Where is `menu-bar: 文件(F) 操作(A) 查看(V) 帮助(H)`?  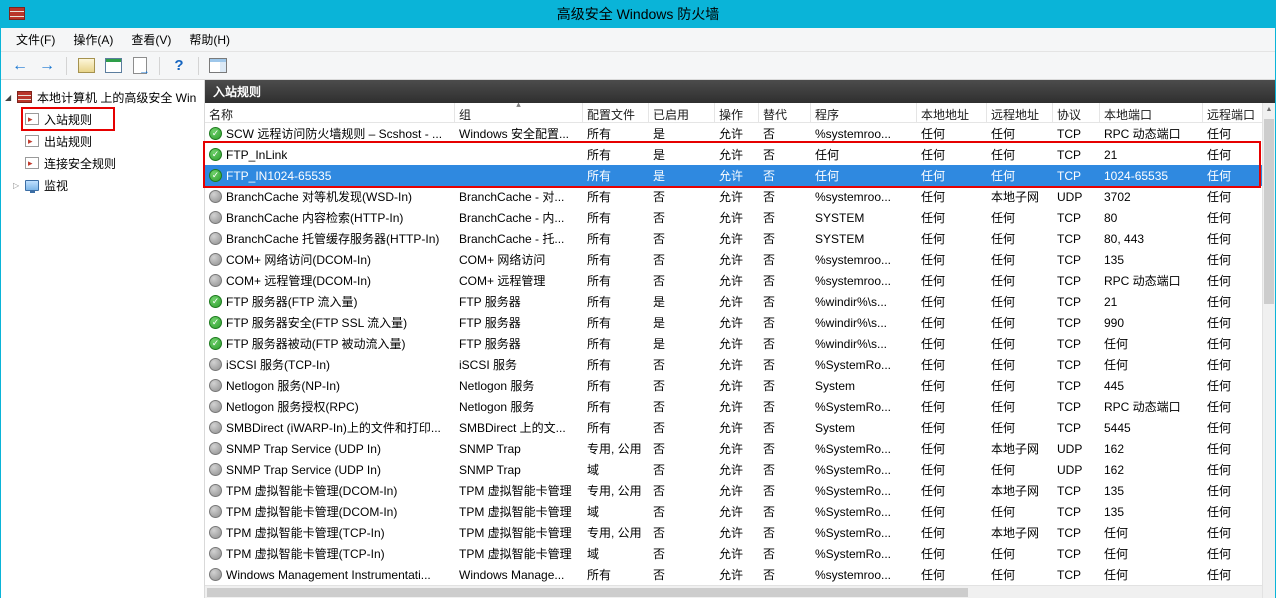 menu-bar: 文件(F) 操作(A) 查看(V) 帮助(H) is located at coordinates (638, 40).